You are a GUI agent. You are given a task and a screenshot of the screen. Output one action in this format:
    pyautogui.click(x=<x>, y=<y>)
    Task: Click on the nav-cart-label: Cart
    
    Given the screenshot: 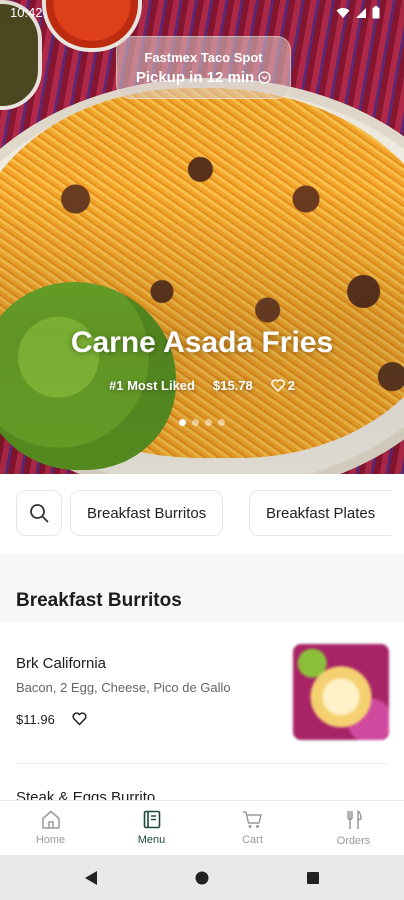 What is the action you would take?
    pyautogui.click(x=252, y=840)
    